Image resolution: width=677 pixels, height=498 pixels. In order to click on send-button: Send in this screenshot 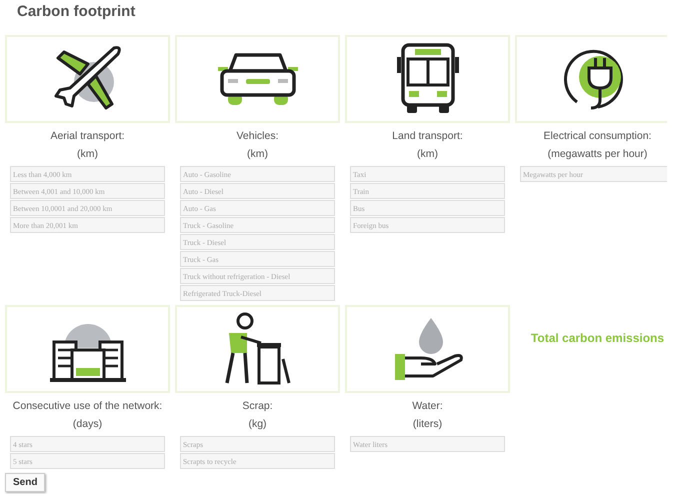, I will do `click(25, 482)`.